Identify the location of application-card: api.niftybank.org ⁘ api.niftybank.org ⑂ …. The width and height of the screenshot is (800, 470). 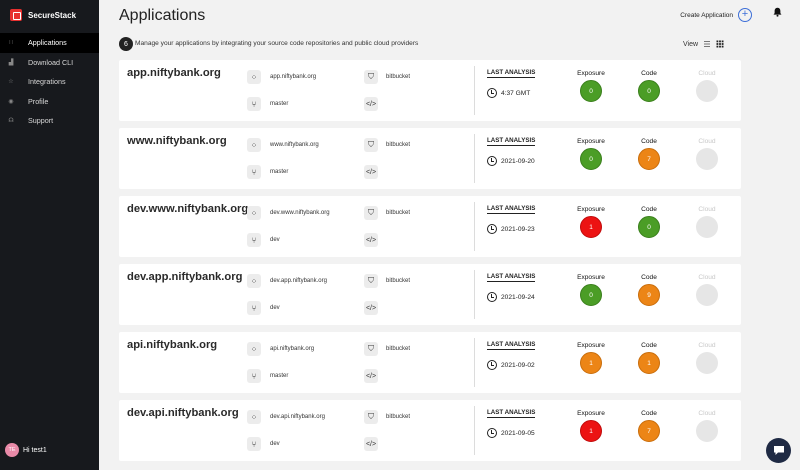
(430, 362).